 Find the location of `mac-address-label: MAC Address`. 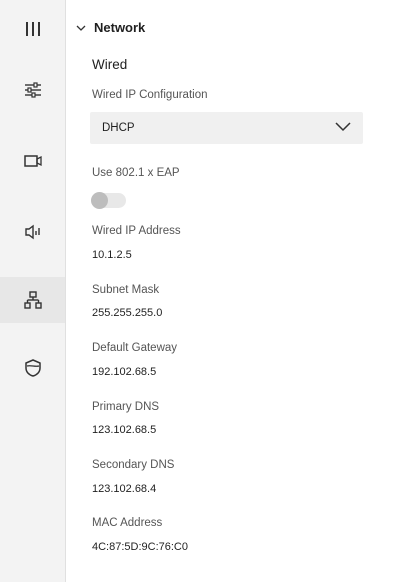

mac-address-label: MAC Address is located at coordinates (127, 523).